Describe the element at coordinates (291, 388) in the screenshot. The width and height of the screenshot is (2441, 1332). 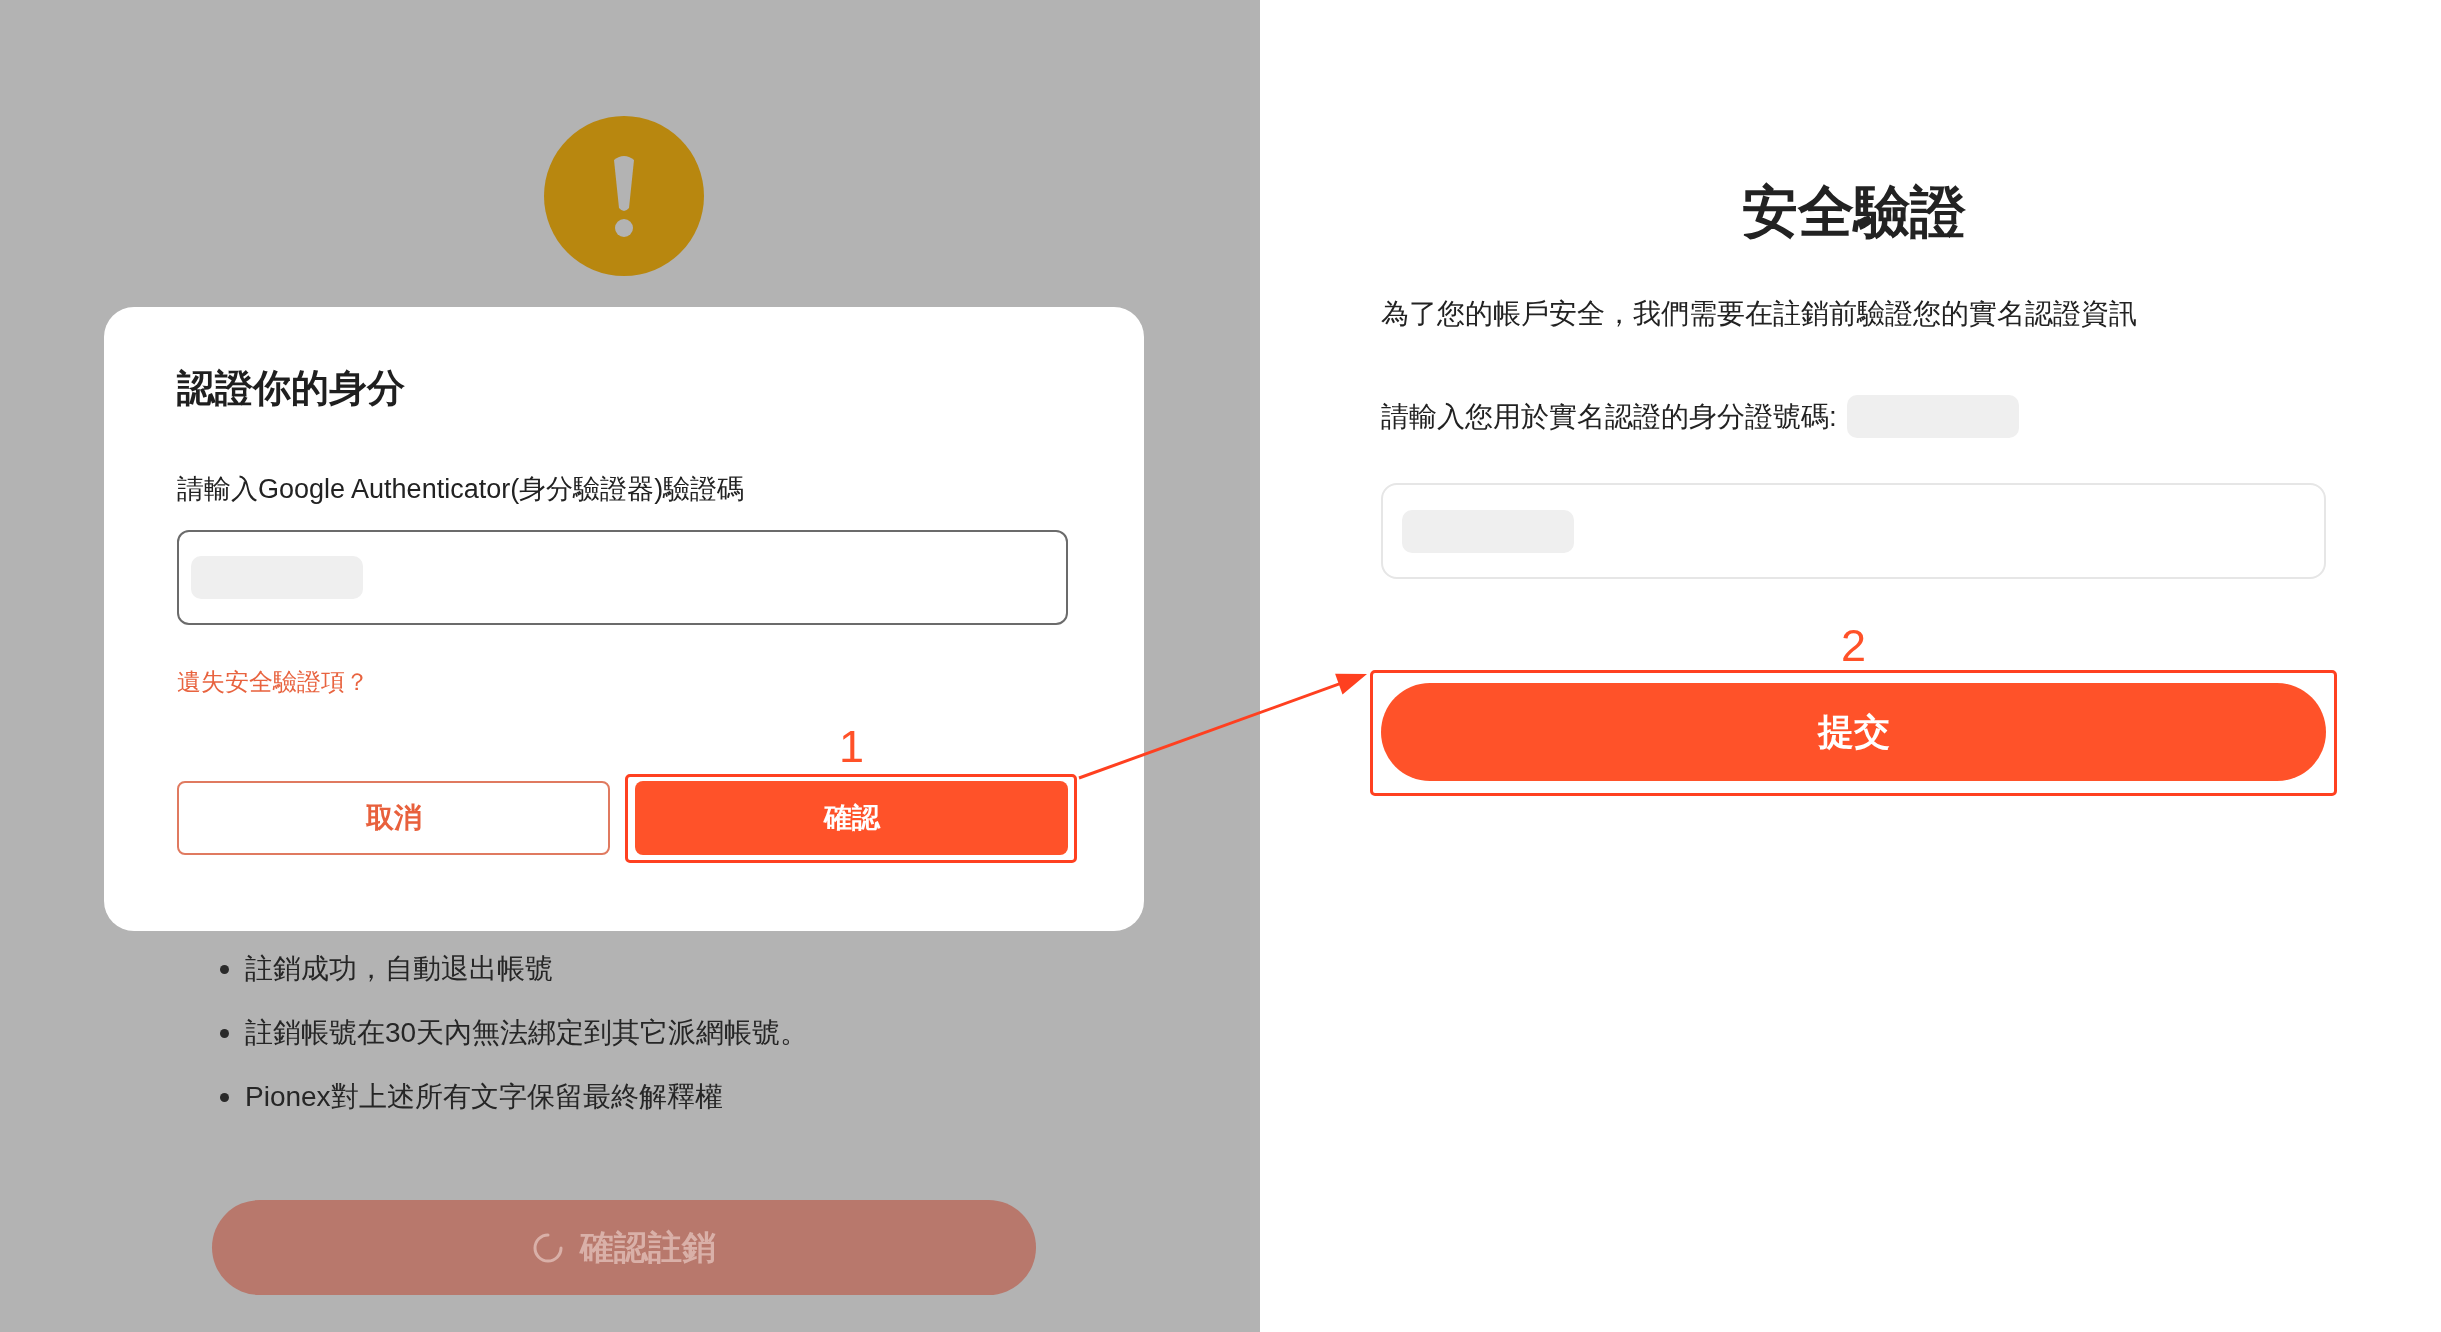
I see `dialog-title: 認證你的身分` at that location.